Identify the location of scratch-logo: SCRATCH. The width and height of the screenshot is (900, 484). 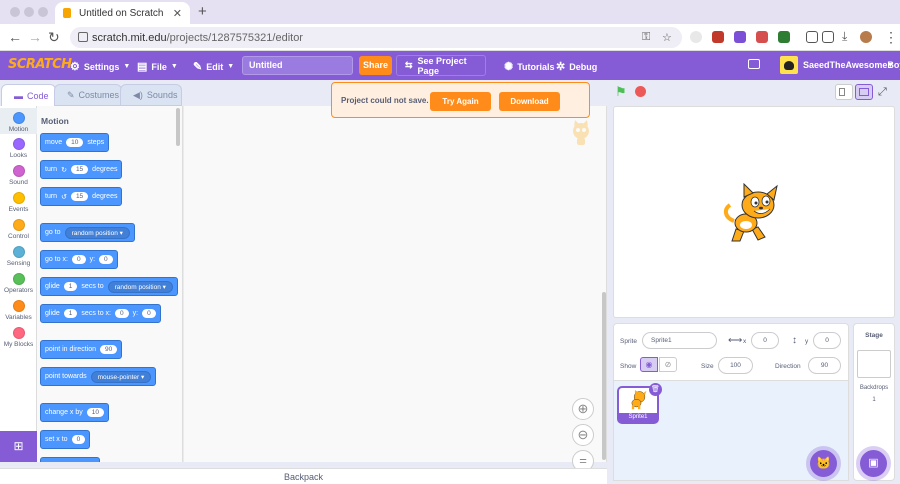
(40, 64).